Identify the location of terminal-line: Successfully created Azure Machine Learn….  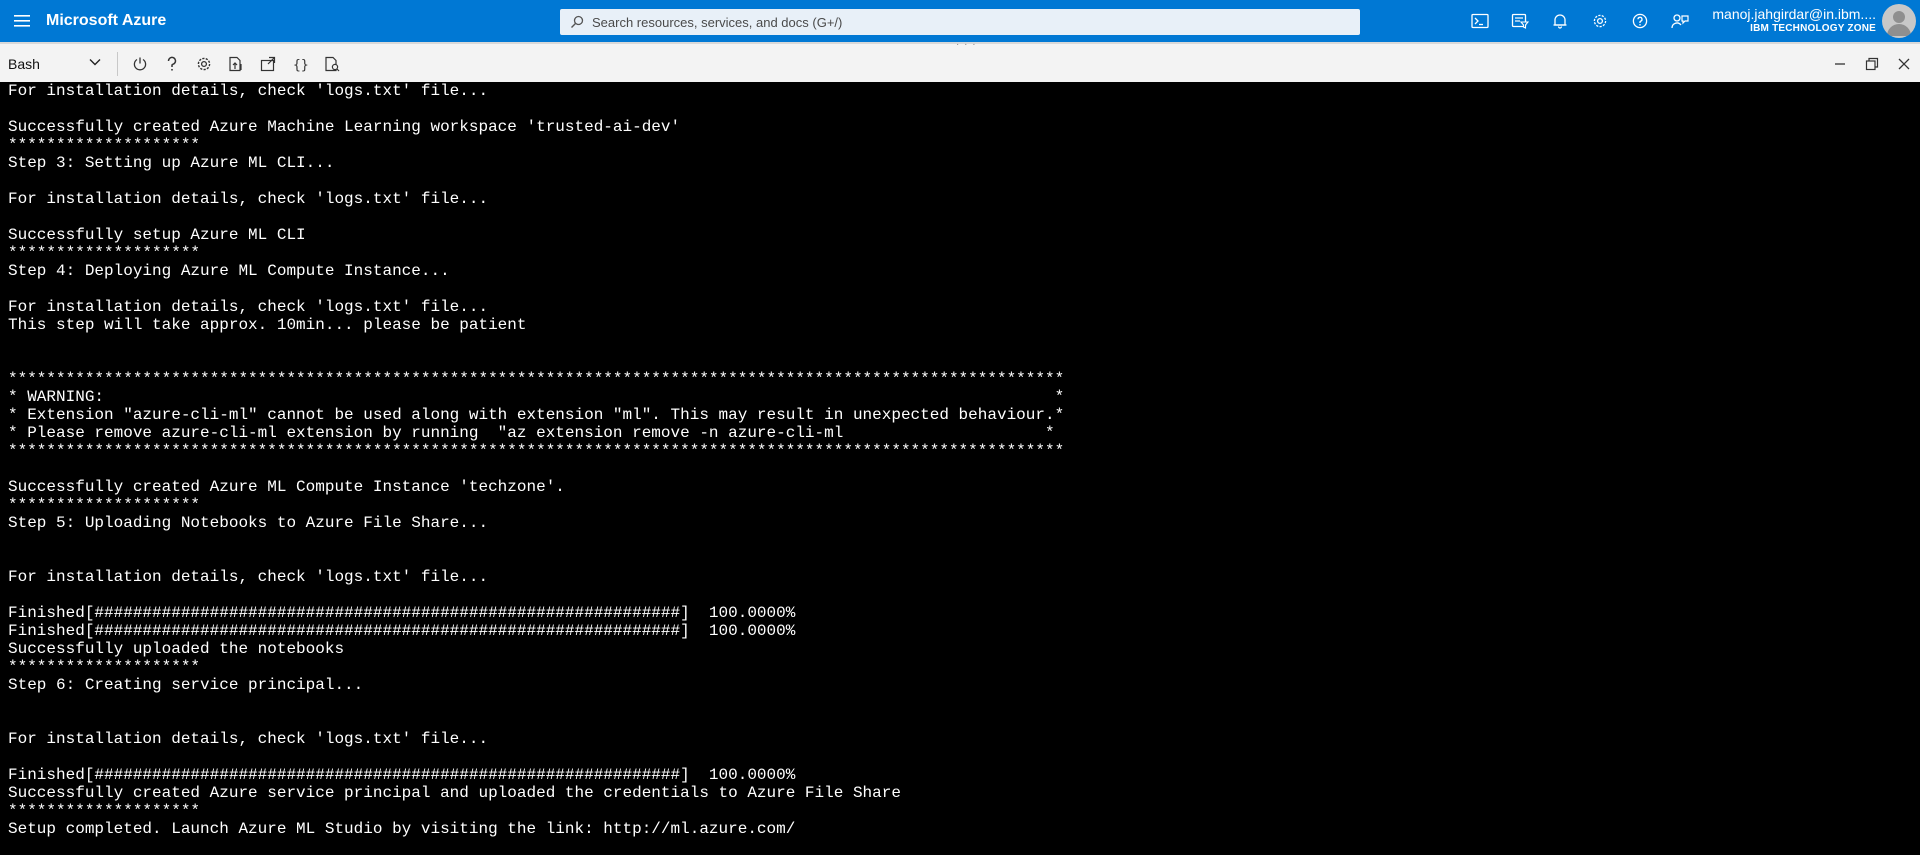
(344, 127).